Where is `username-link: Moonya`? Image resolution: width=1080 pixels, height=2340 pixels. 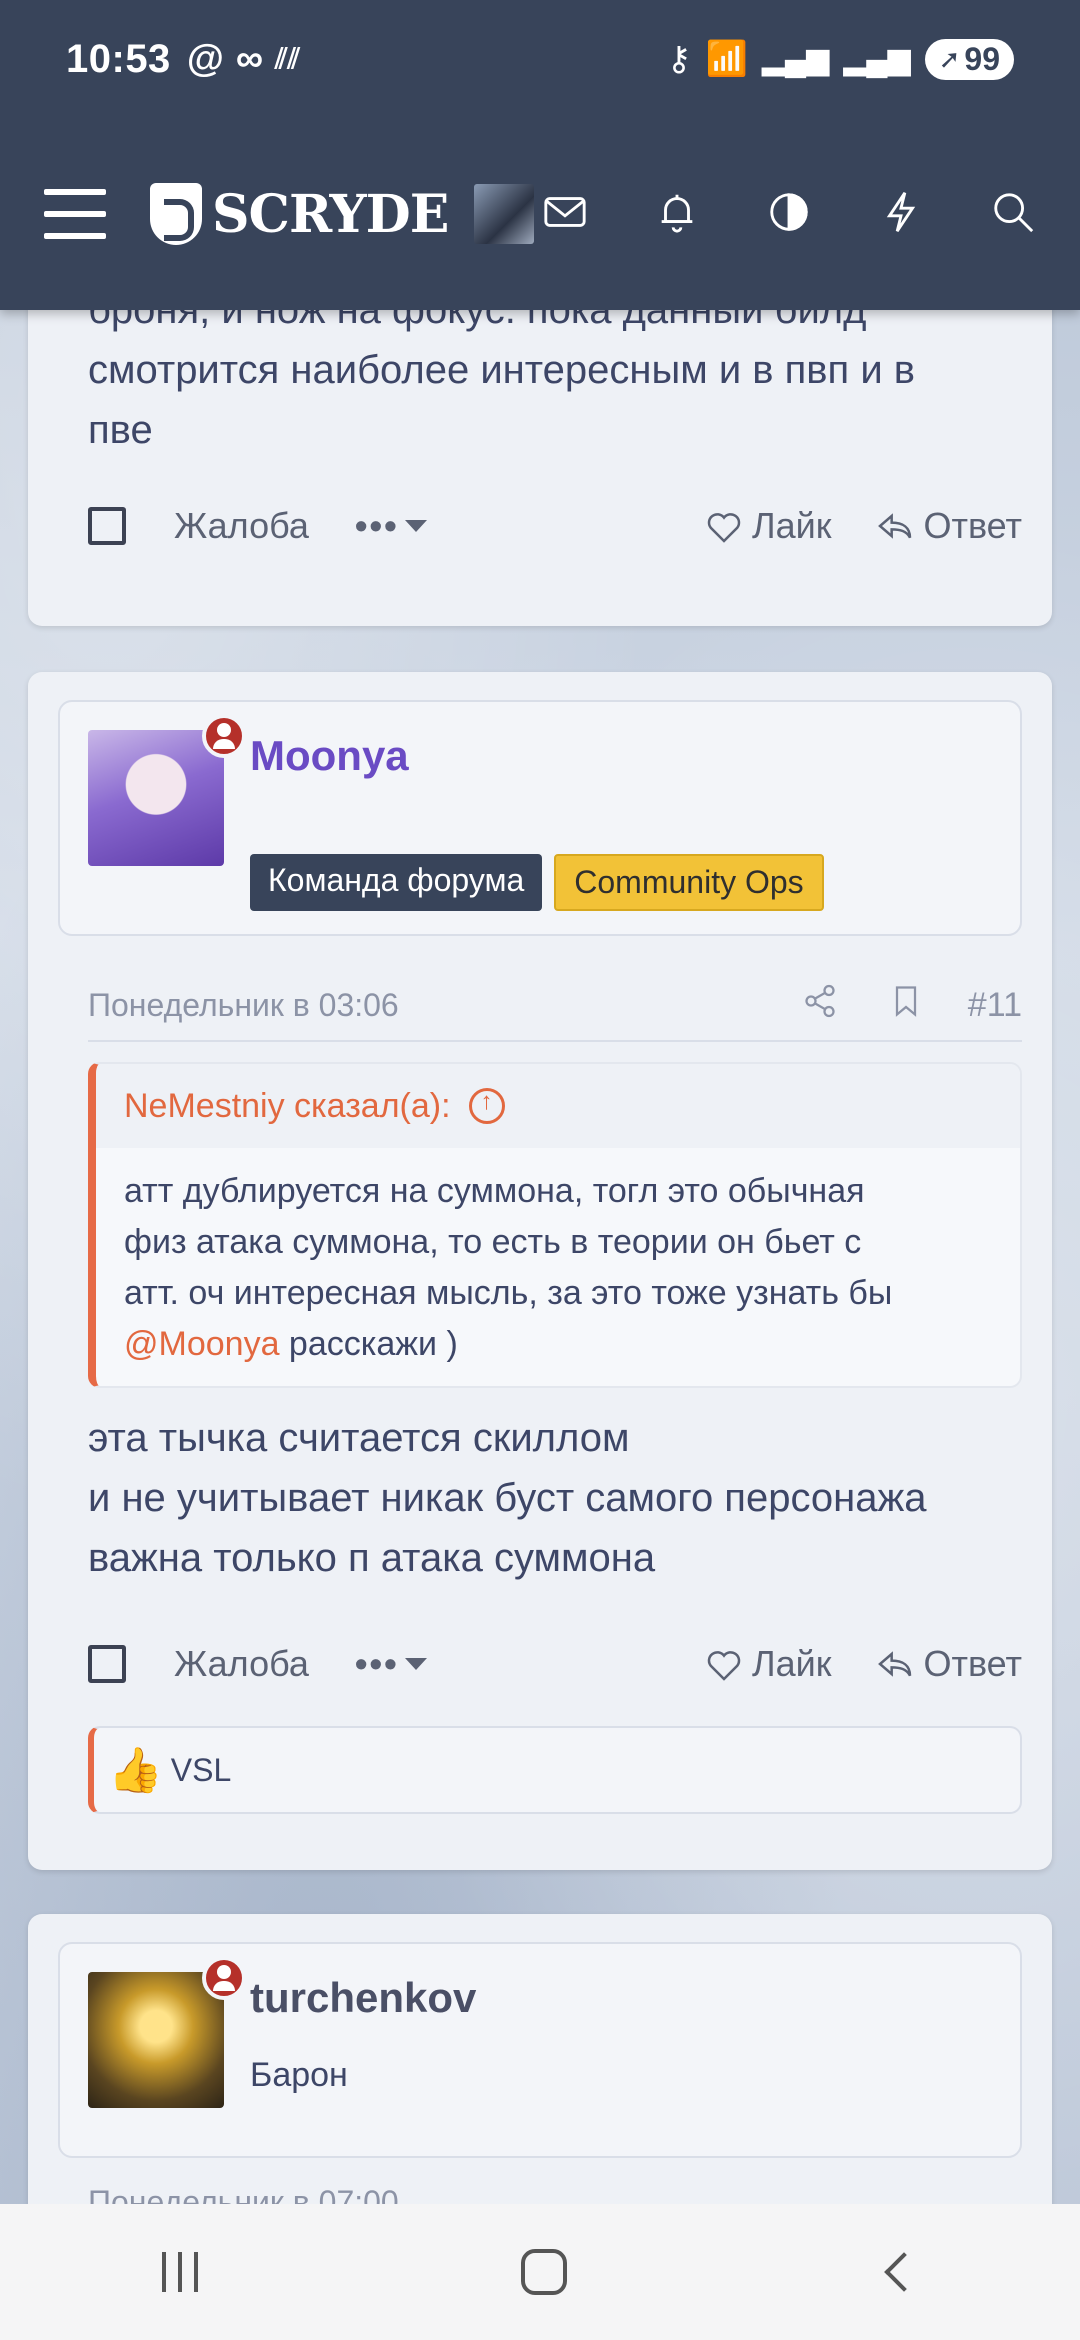
username-link: Moonya is located at coordinates (329, 756).